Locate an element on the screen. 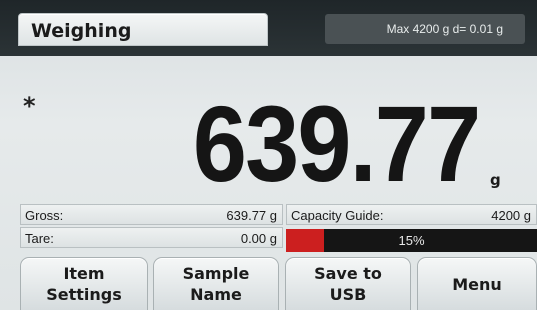  weight-unit: g is located at coordinates (495, 180).